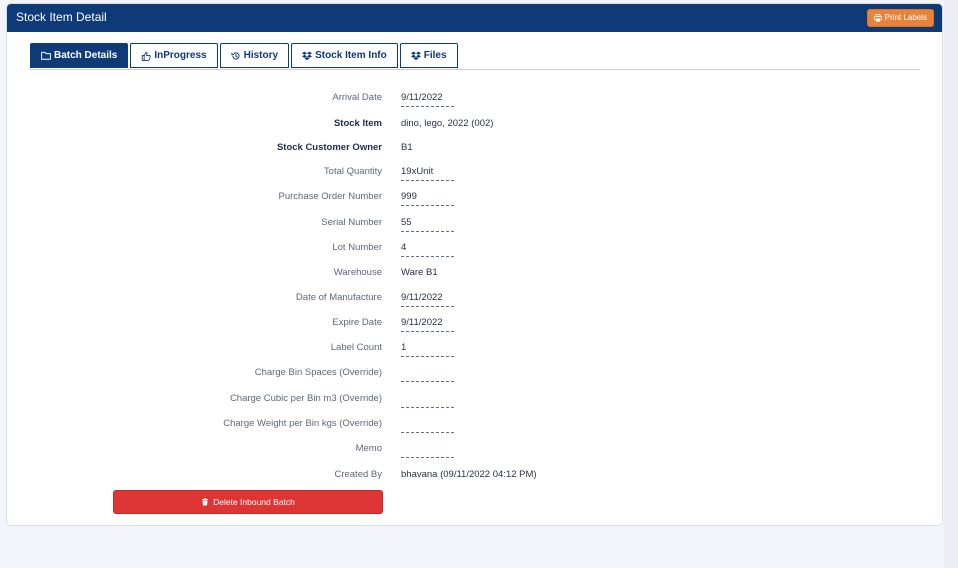  Describe the element at coordinates (407, 147) in the screenshot. I see `stock-customer-owner-value: B1` at that location.